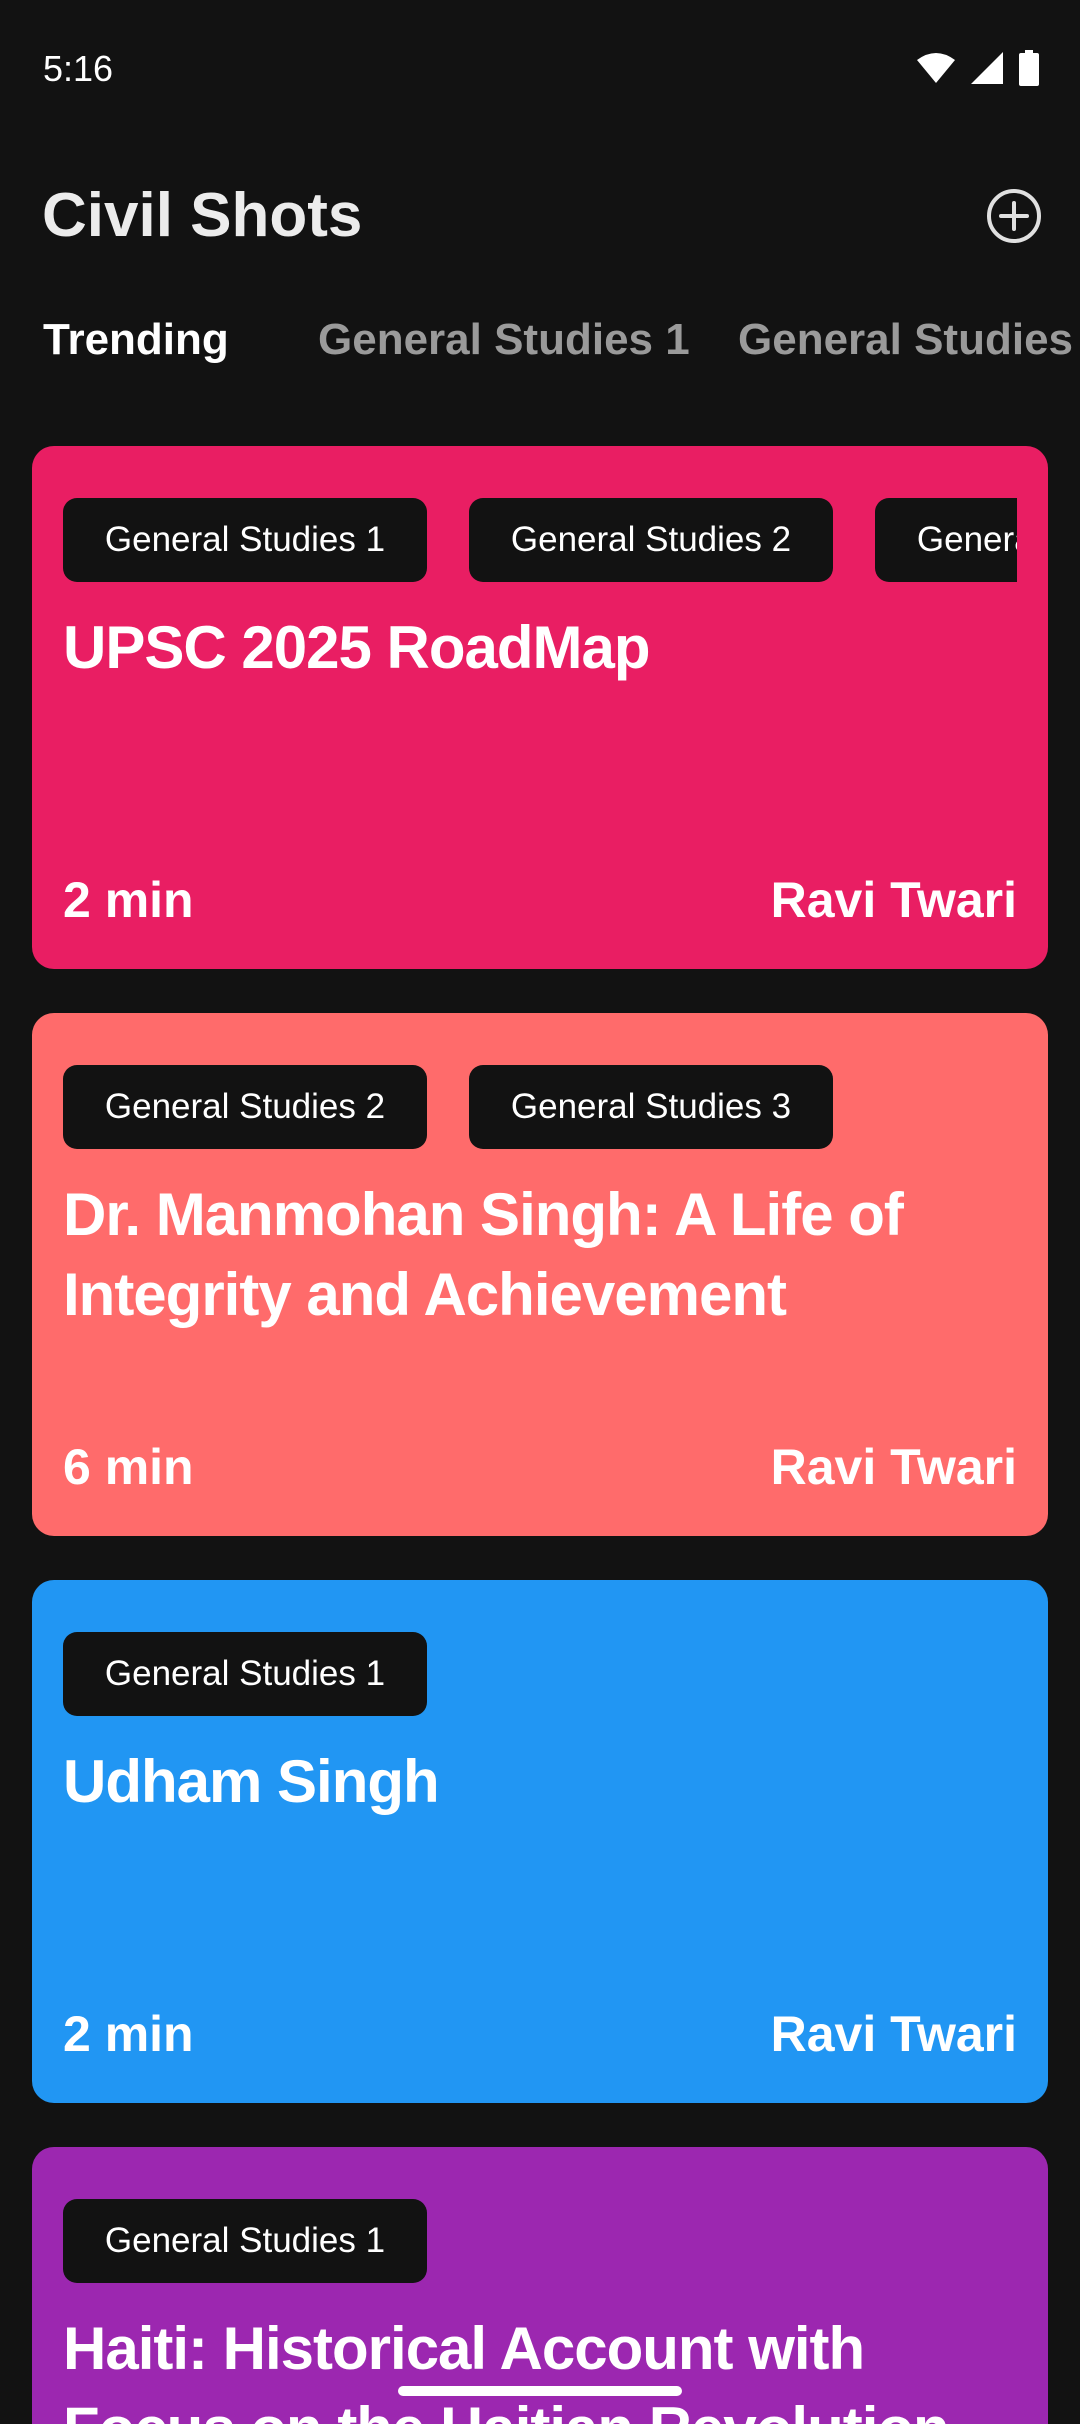 Image resolution: width=1080 pixels, height=2424 pixels. What do you see at coordinates (909, 340) in the screenshot?
I see `tab-general-studies-2: General Studies 2` at bounding box center [909, 340].